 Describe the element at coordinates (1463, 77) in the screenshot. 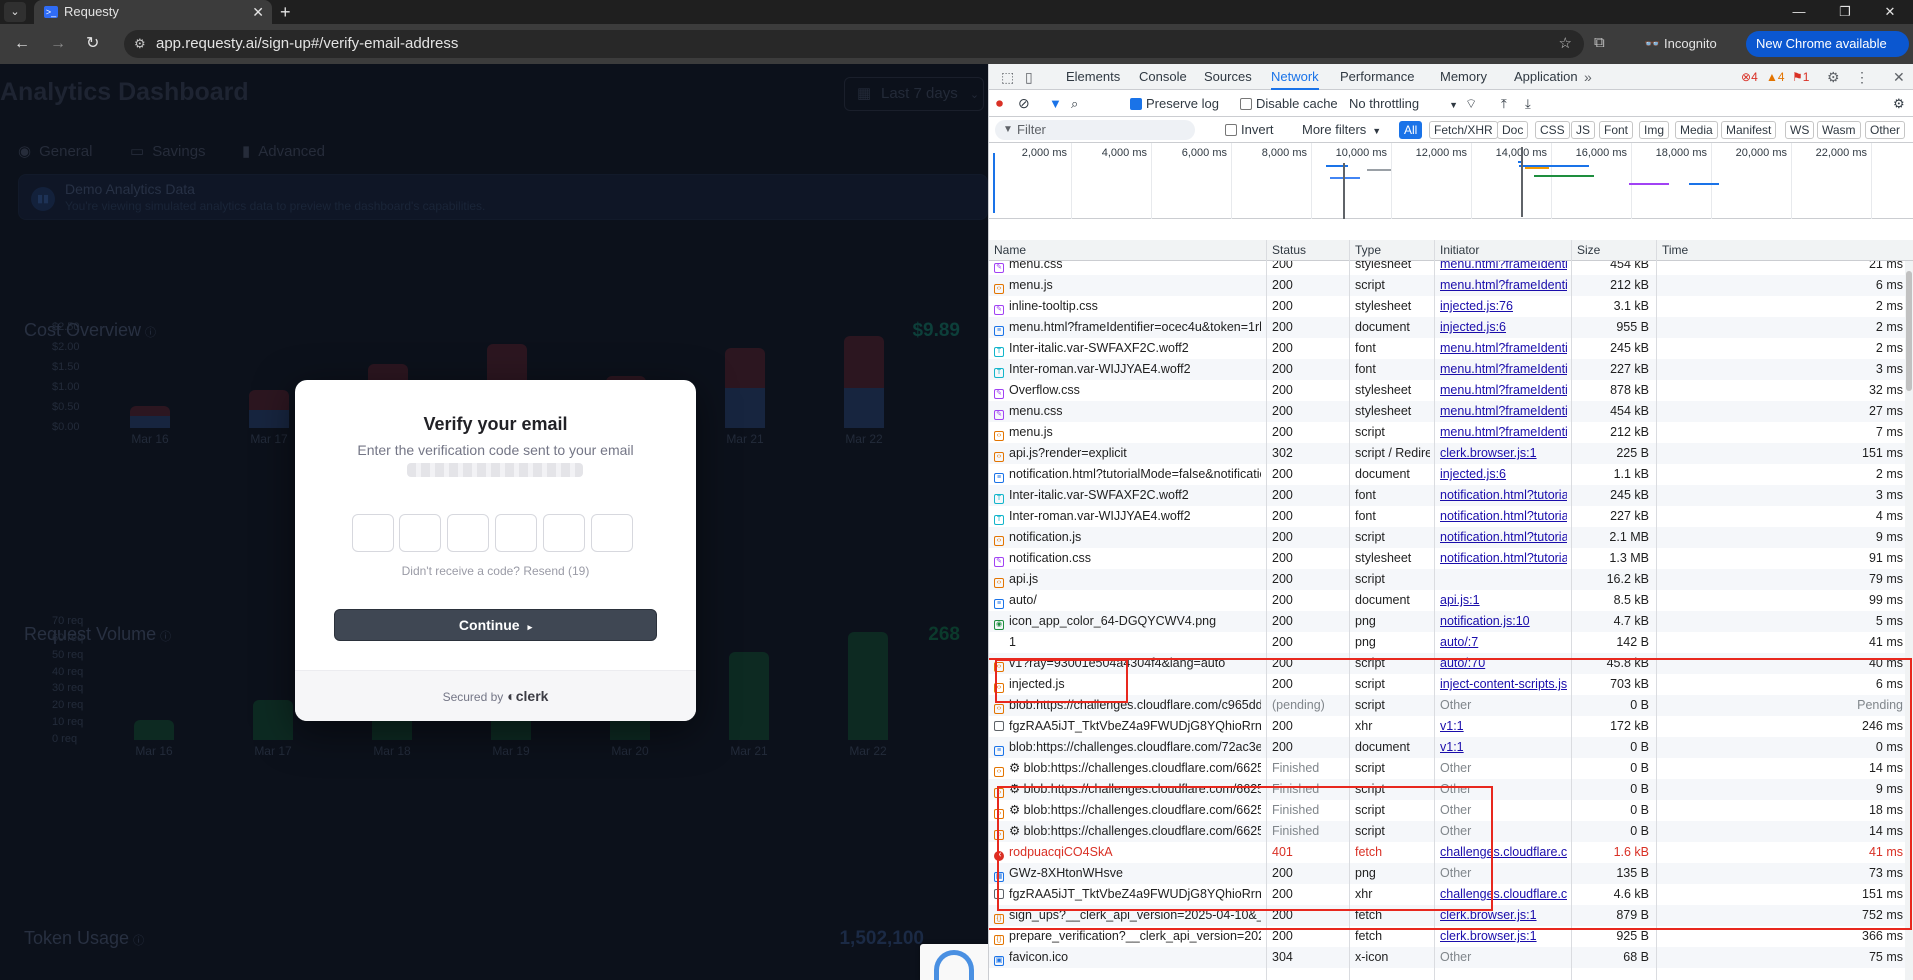

I see `tab-memory: Memory` at that location.